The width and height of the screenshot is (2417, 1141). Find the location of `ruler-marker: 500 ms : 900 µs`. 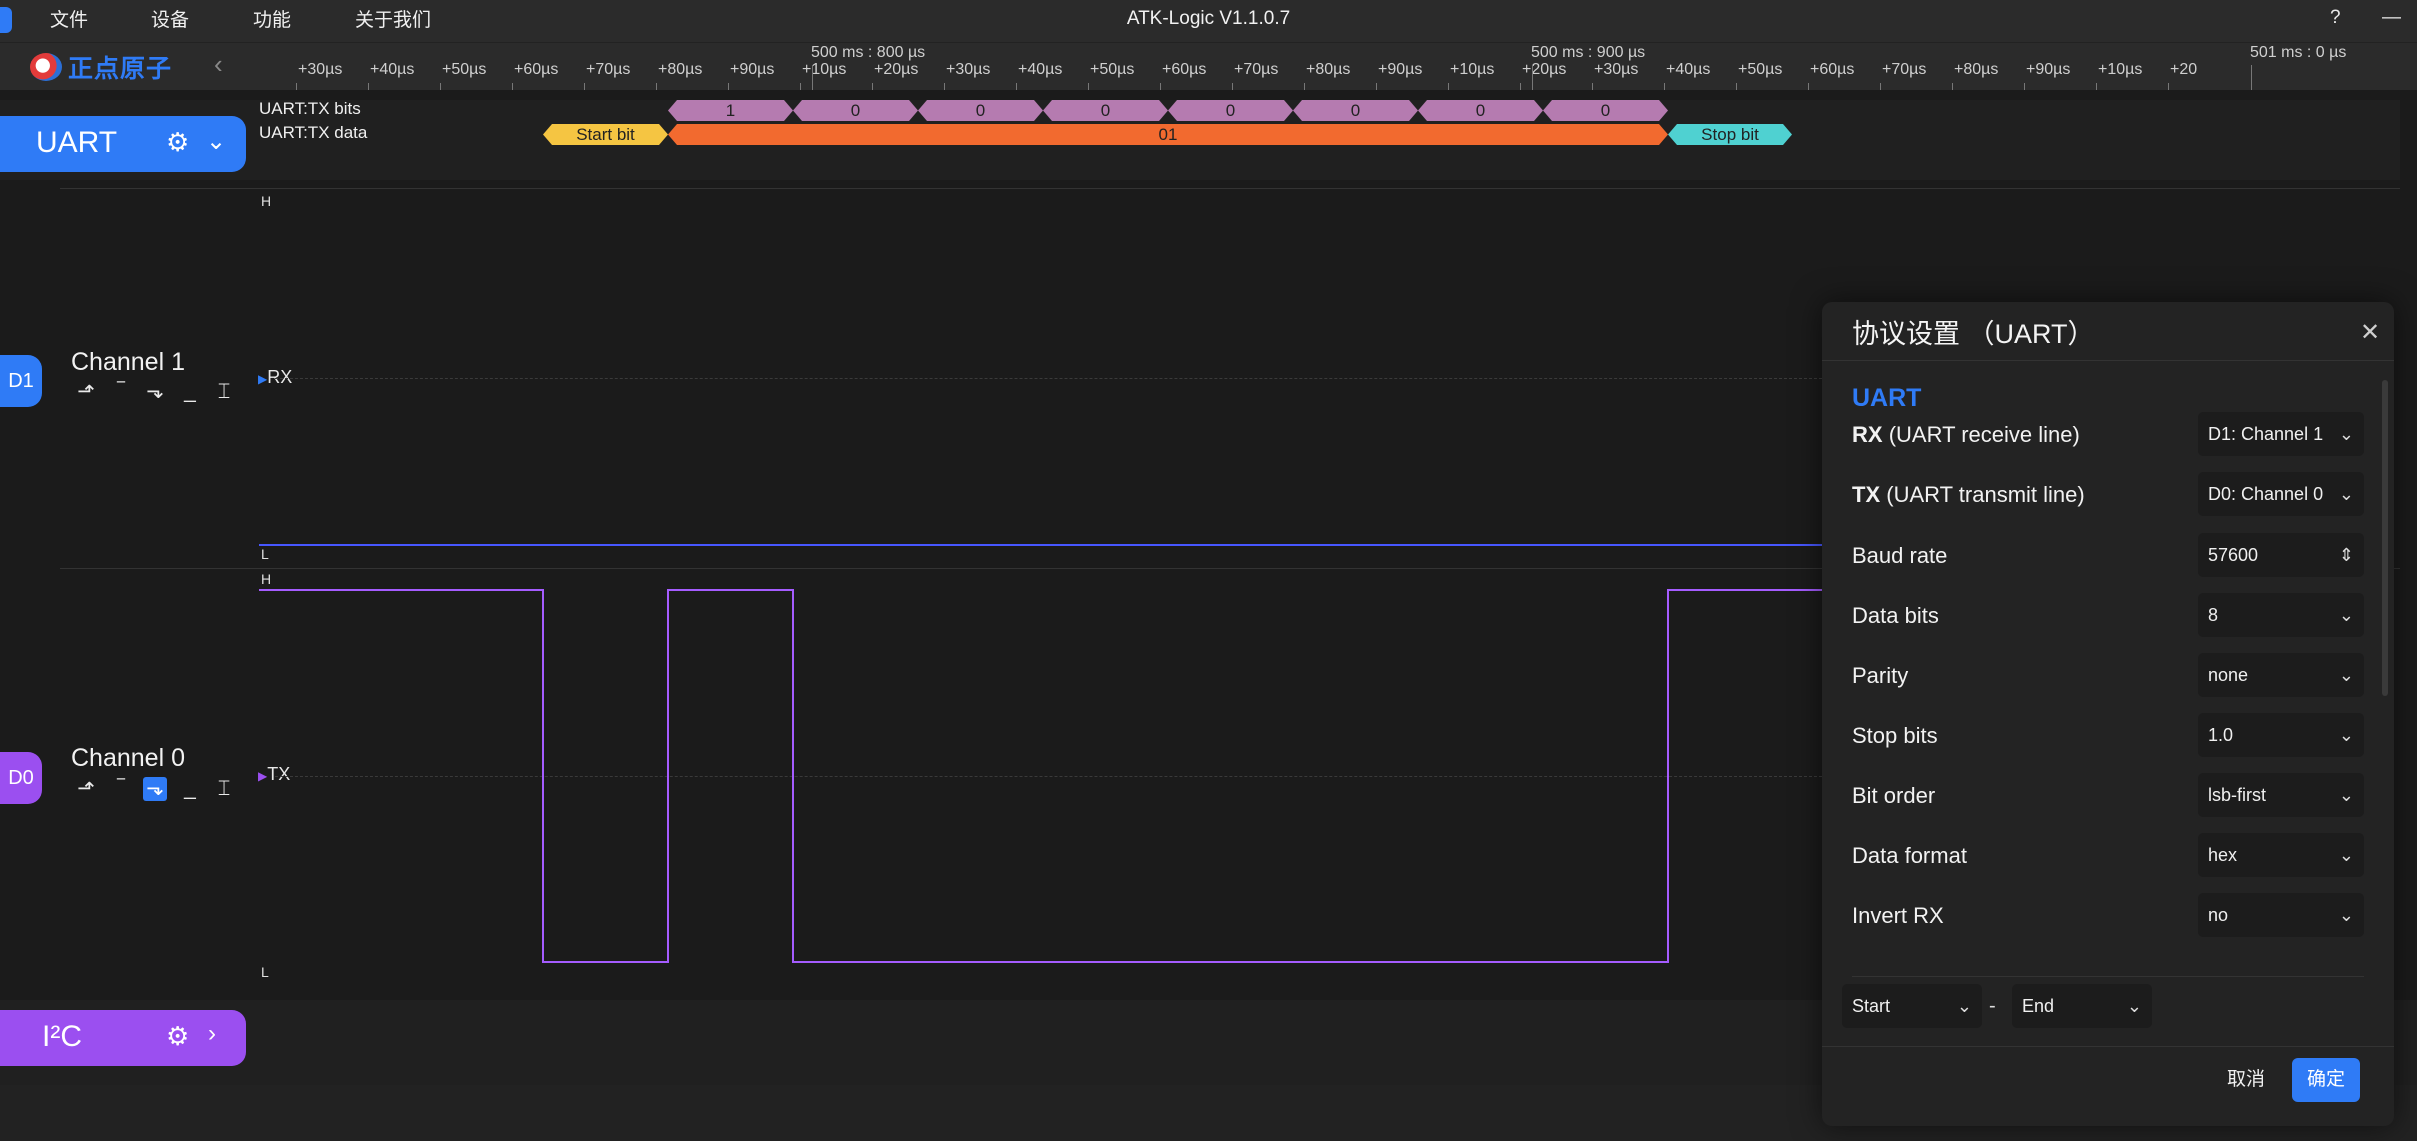

ruler-marker: 500 ms : 900 µs is located at coordinates (1588, 52).